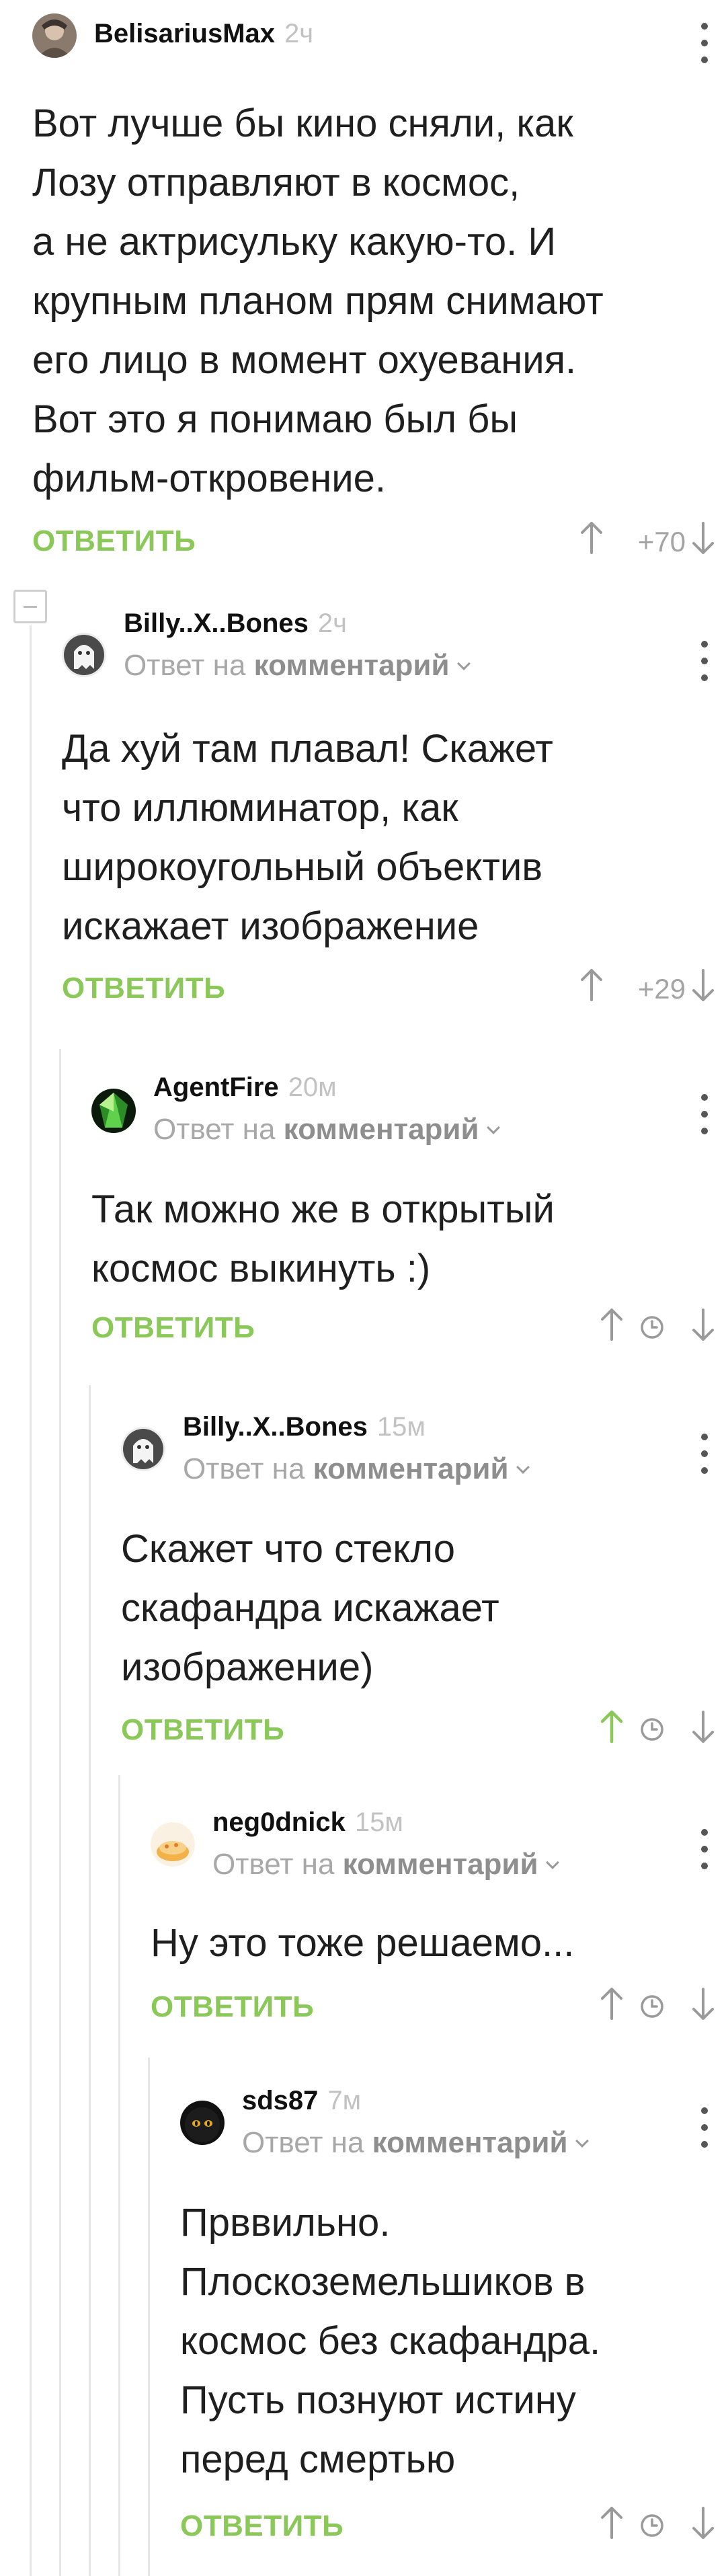 The width and height of the screenshot is (726, 2576). Describe the element at coordinates (216, 1087) in the screenshot. I see `author-name: AgentFire` at that location.